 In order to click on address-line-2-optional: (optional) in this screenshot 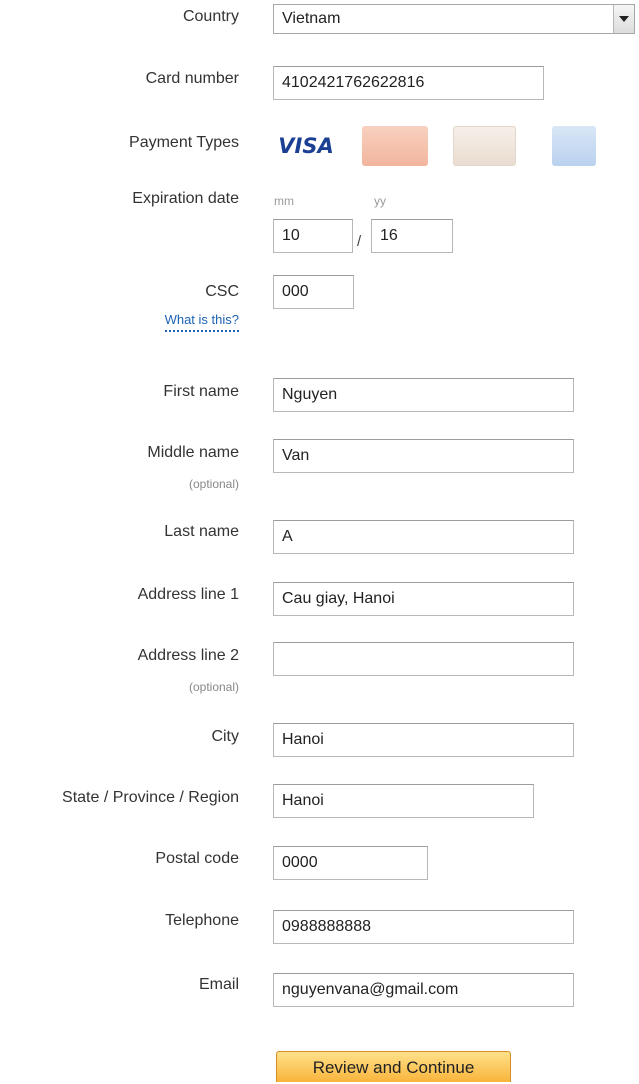, I will do `click(213, 687)`.